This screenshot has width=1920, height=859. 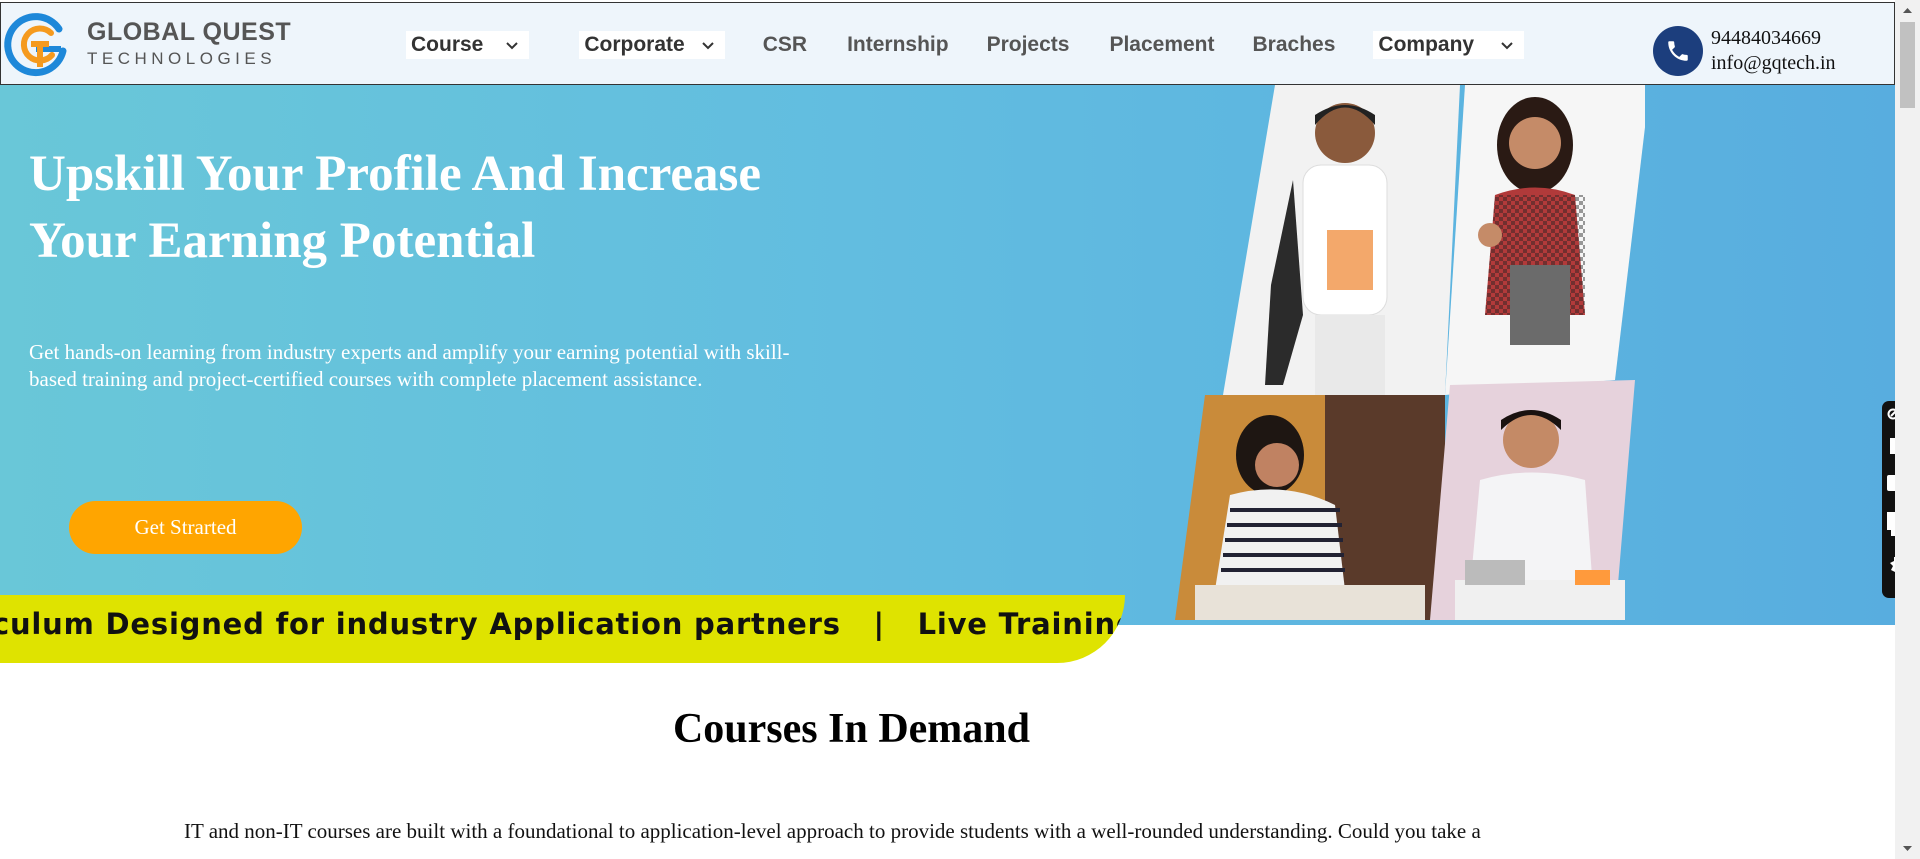 I want to click on nav-projects-label: Projects, so click(x=1028, y=44).